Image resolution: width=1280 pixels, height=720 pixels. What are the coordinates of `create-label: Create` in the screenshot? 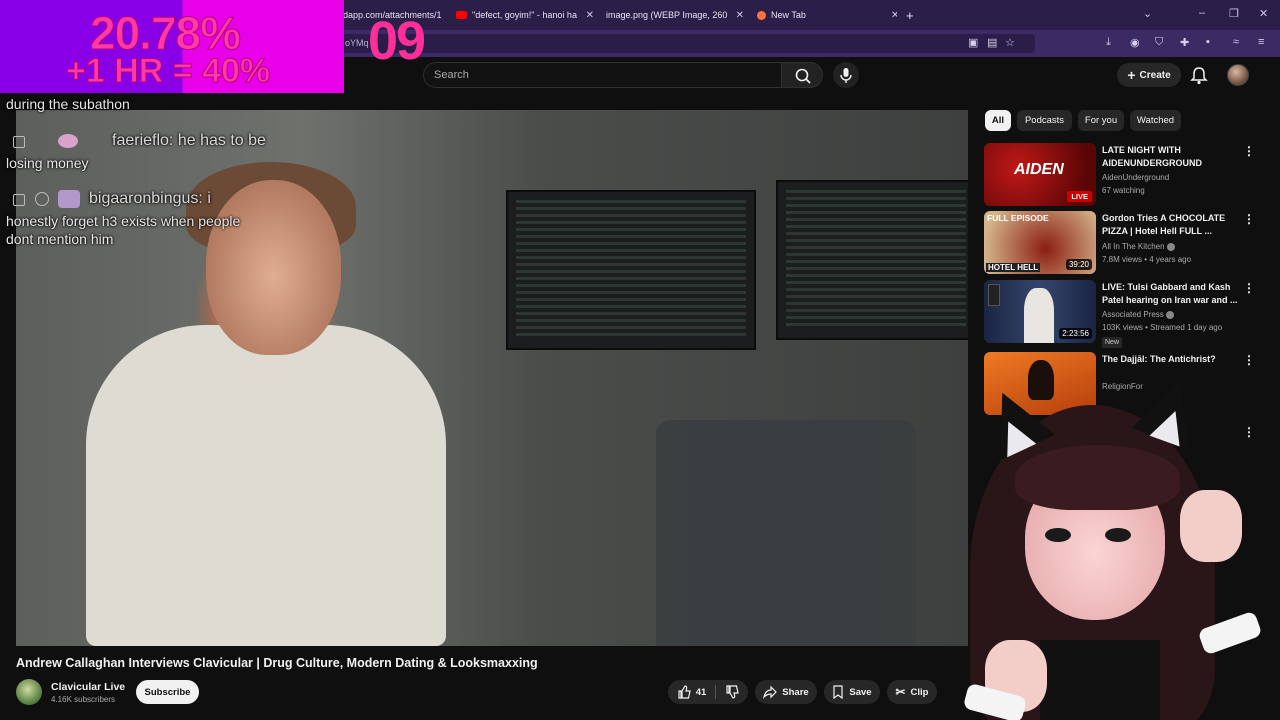 It's located at (1155, 75).